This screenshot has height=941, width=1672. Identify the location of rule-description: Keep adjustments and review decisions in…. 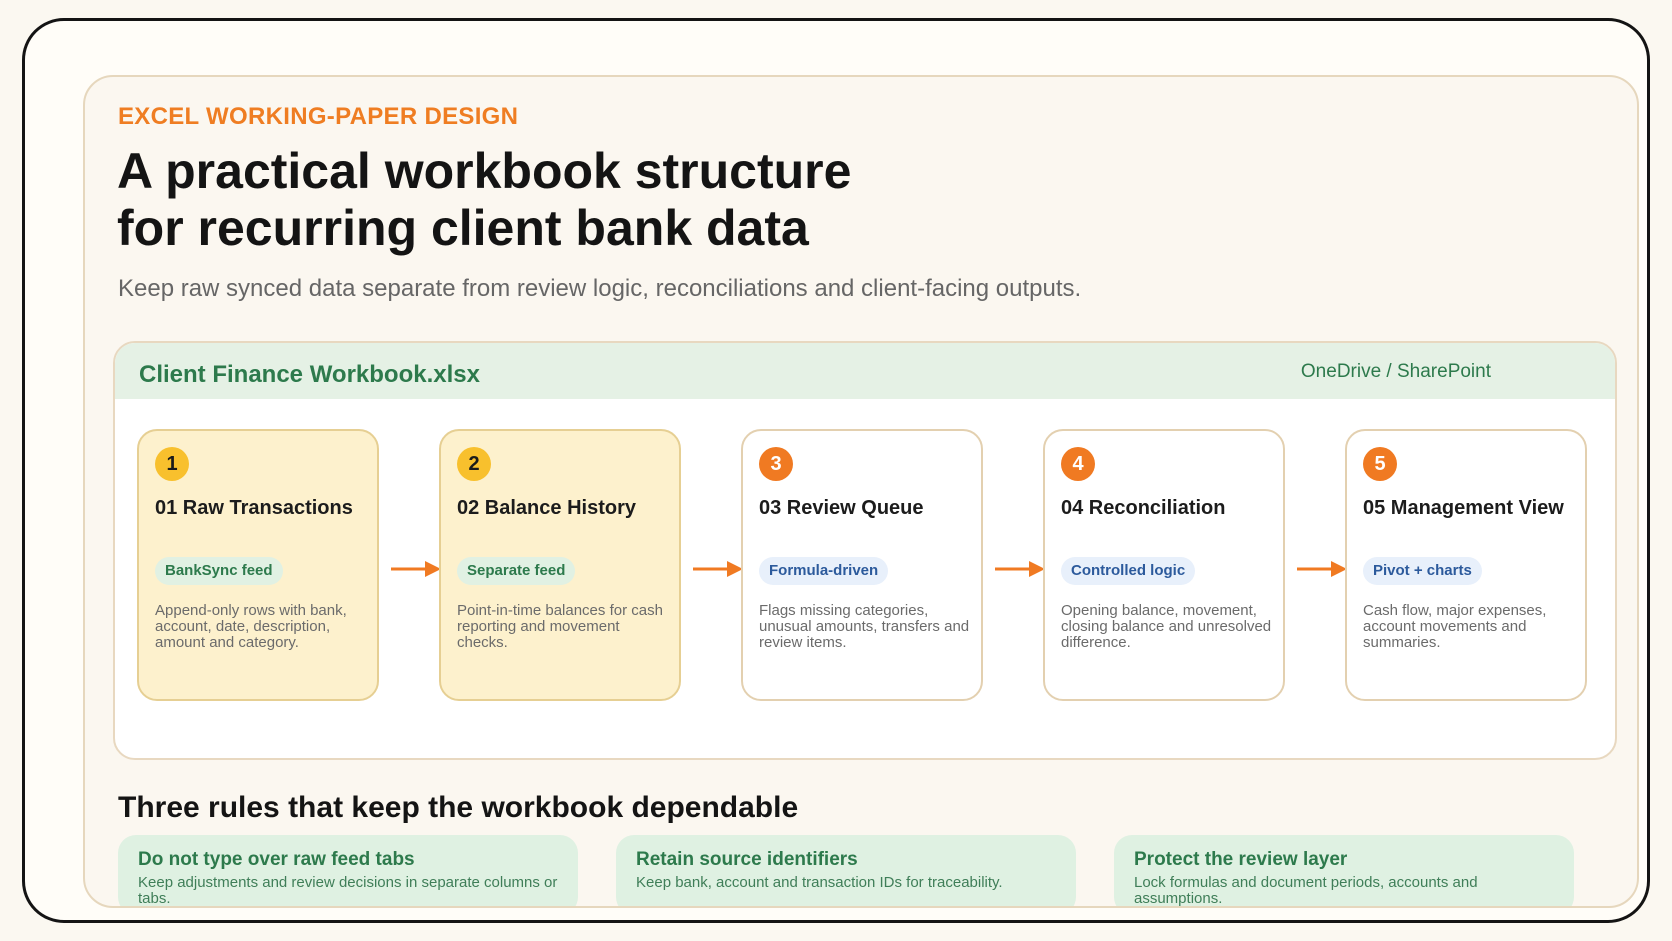
(348, 890).